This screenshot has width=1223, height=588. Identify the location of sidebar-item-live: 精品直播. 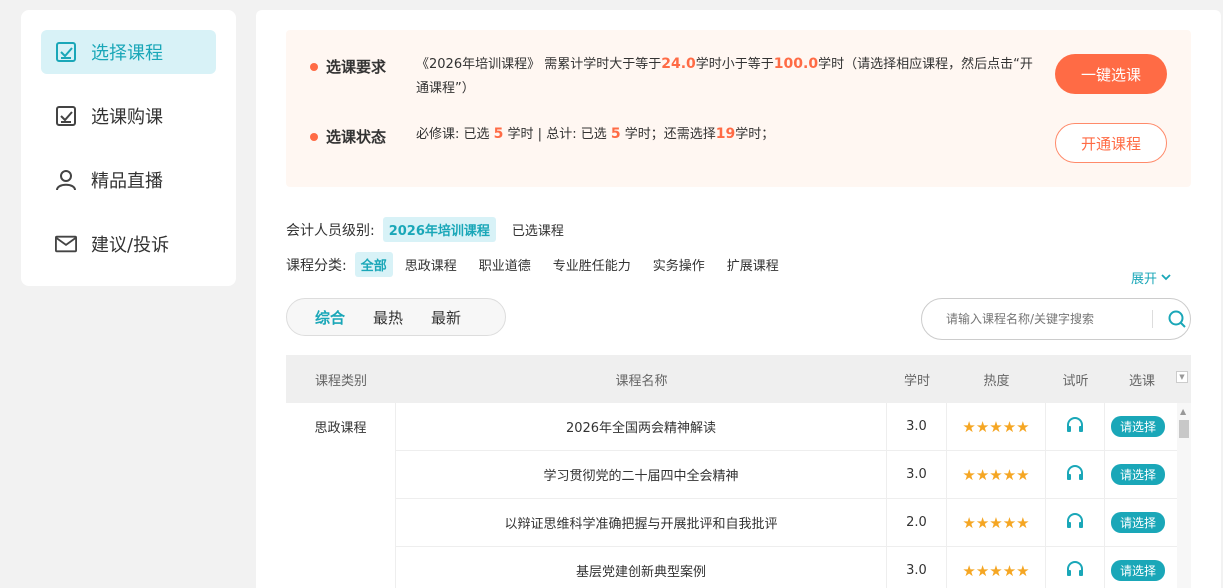
(128, 180).